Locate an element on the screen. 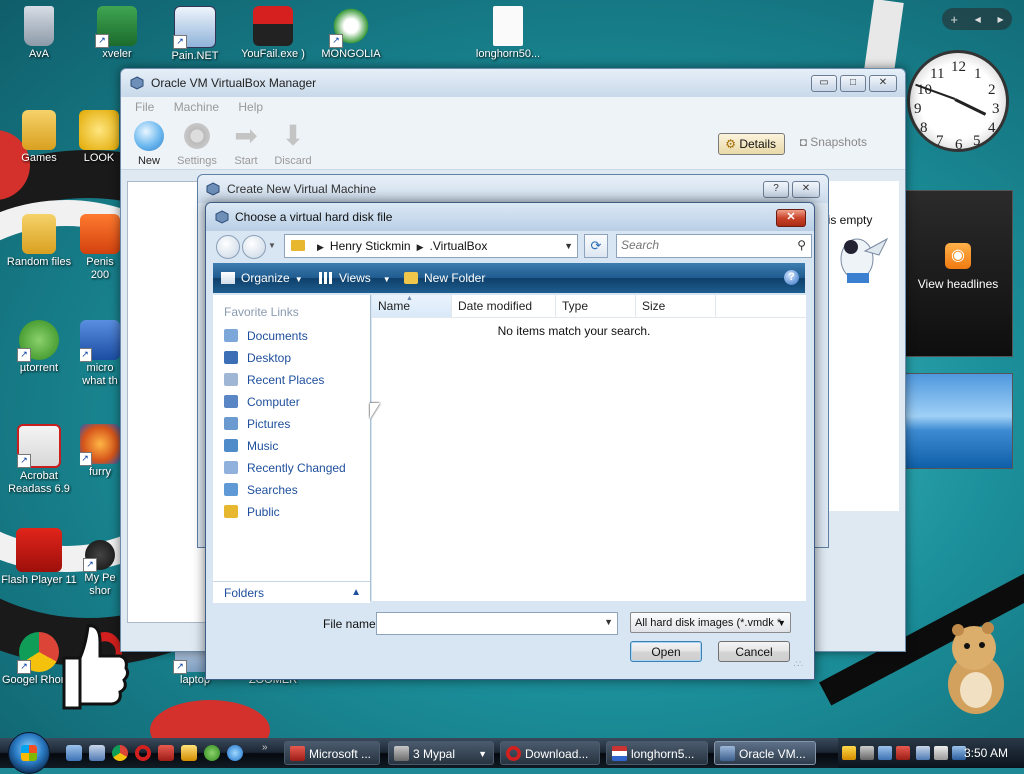  shield-icon is located at coordinates (849, 753).